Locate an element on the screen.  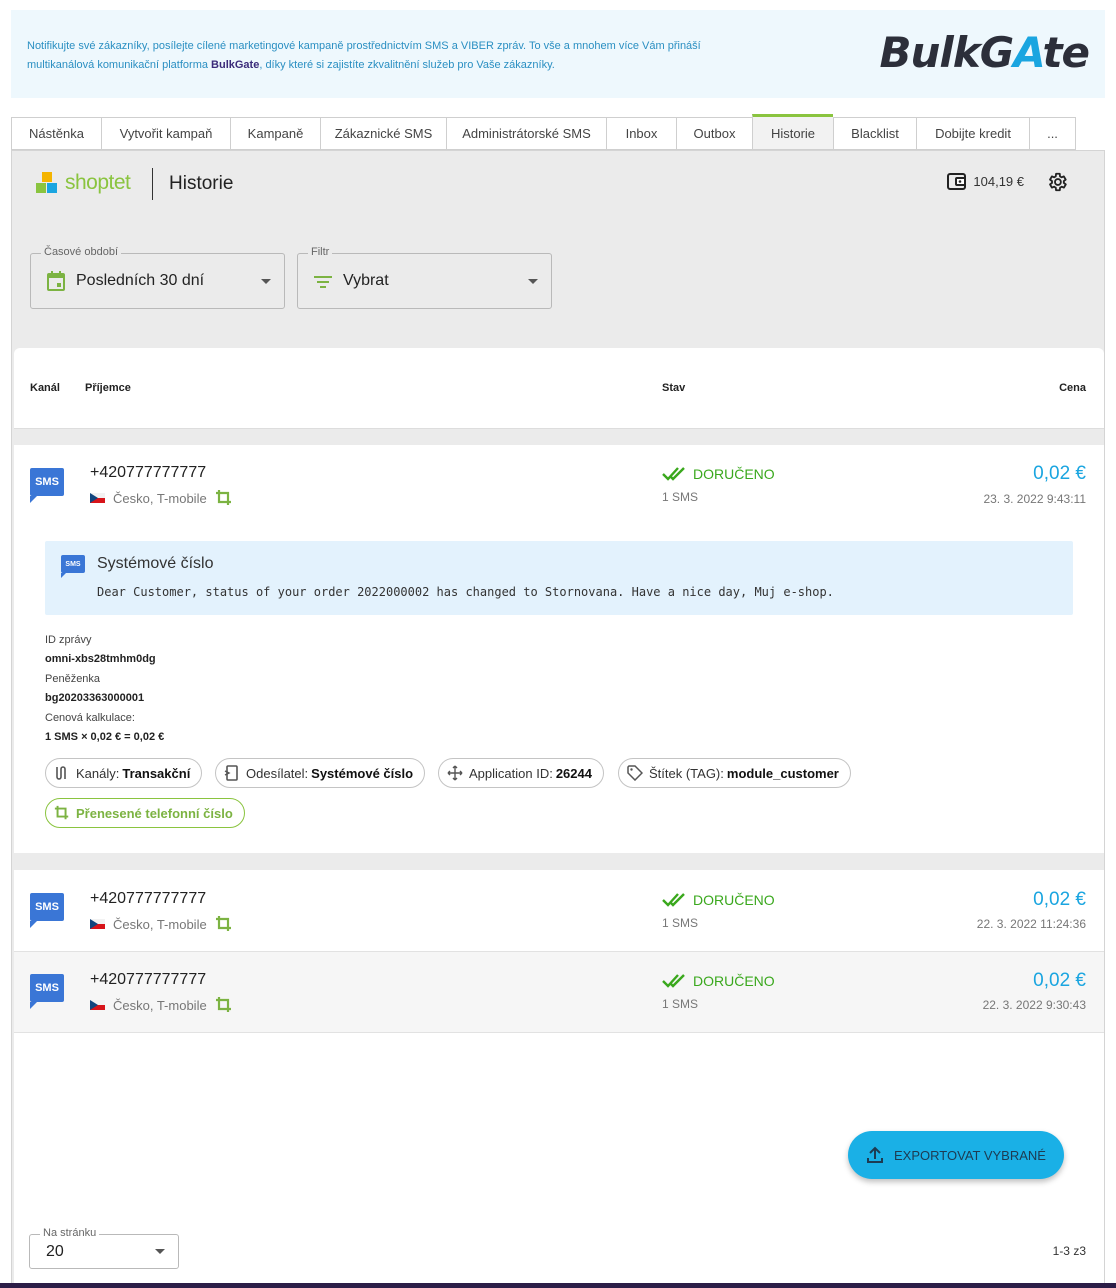
column-status: Stav is located at coordinates (673, 388).